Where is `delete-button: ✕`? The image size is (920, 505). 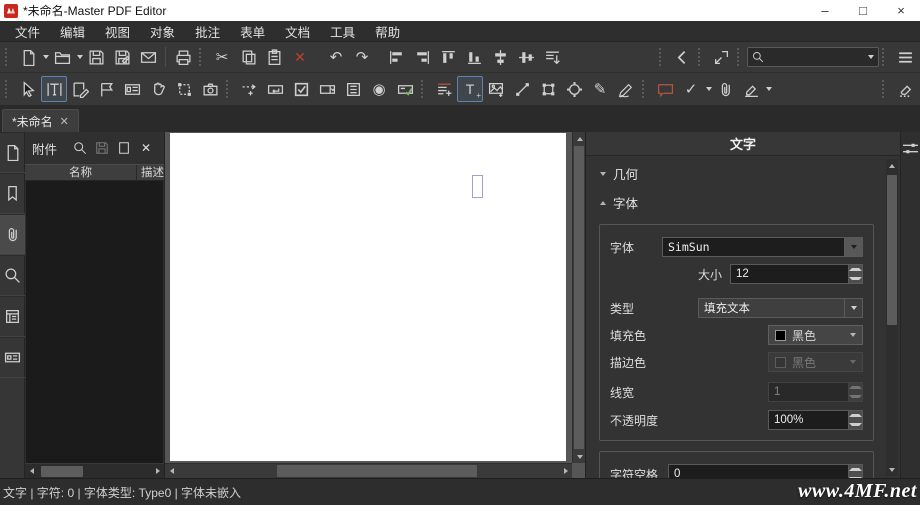 delete-button: ✕ is located at coordinates (300, 57).